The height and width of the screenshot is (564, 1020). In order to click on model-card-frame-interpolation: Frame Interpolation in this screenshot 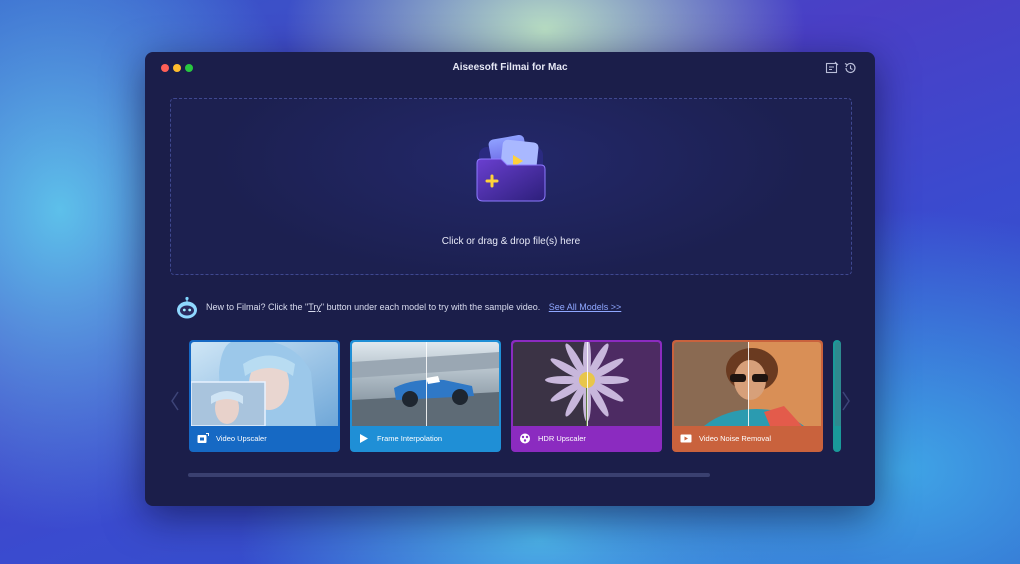, I will do `click(425, 396)`.